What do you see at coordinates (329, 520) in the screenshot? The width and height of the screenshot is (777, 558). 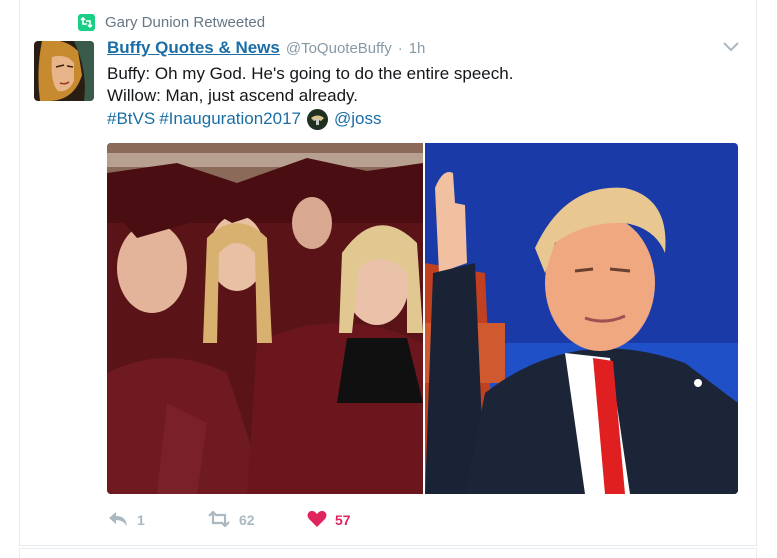 I see `like-button: 57` at bounding box center [329, 520].